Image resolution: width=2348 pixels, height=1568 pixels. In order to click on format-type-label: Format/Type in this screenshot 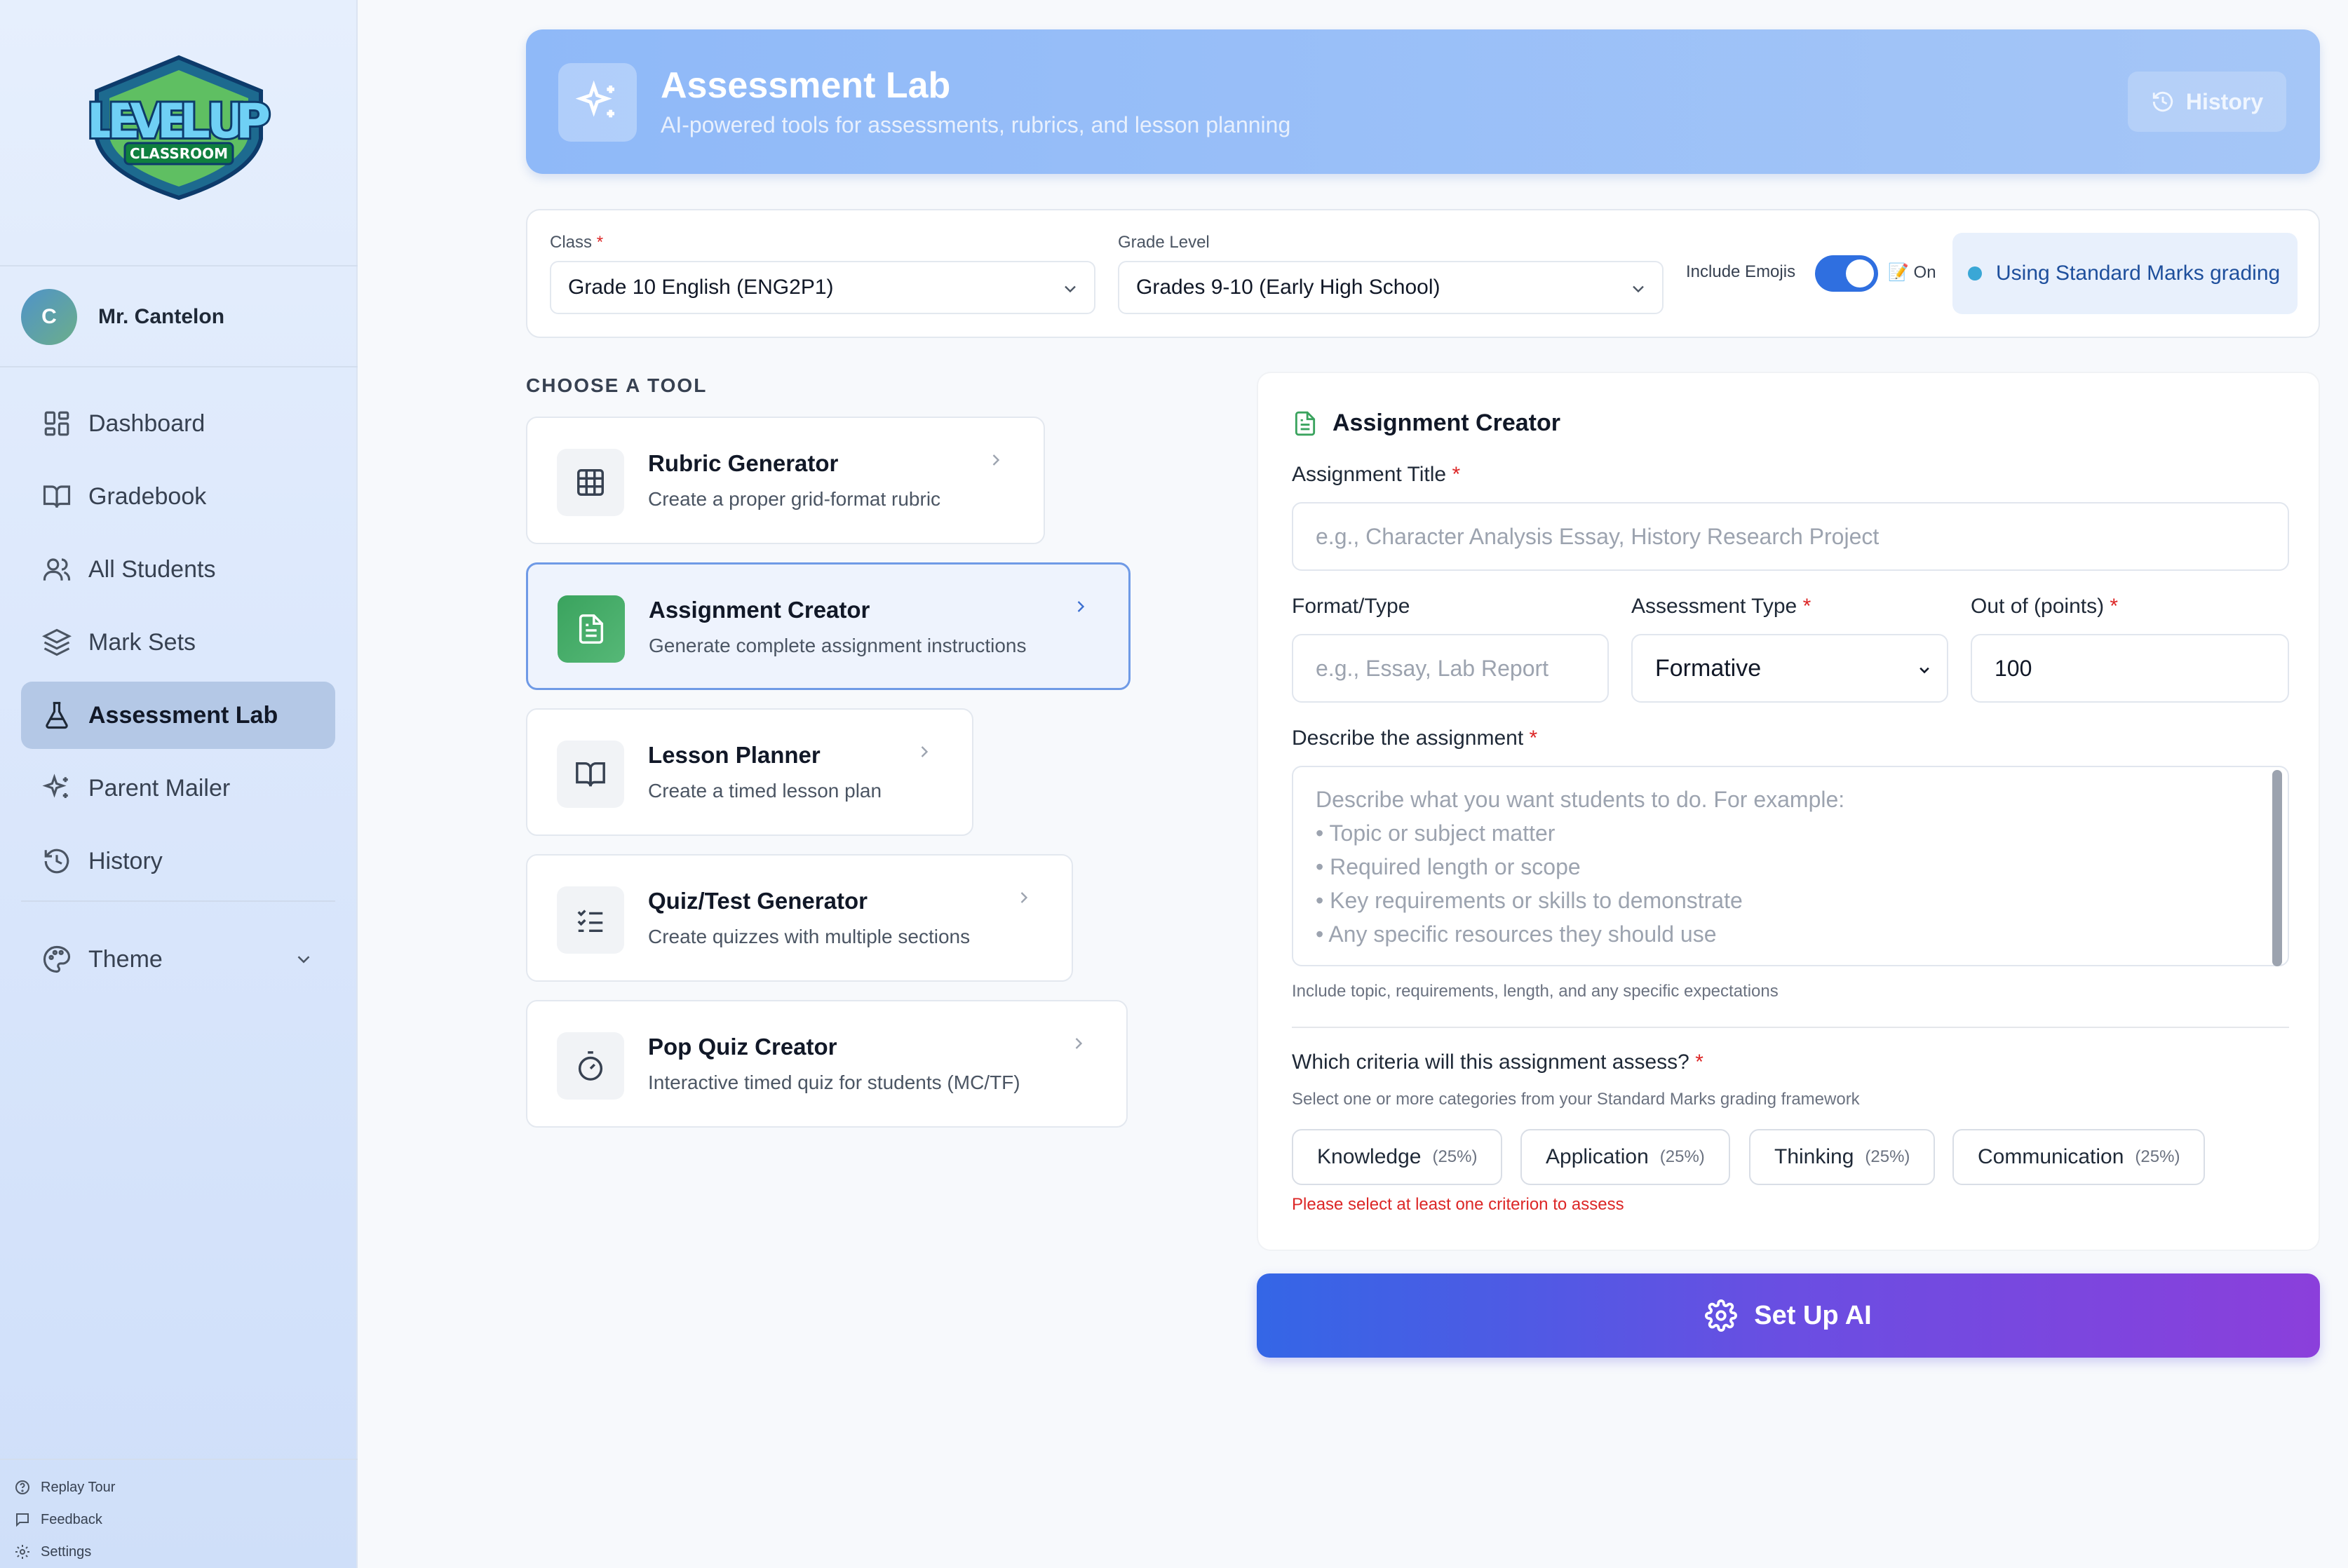, I will do `click(1351, 606)`.